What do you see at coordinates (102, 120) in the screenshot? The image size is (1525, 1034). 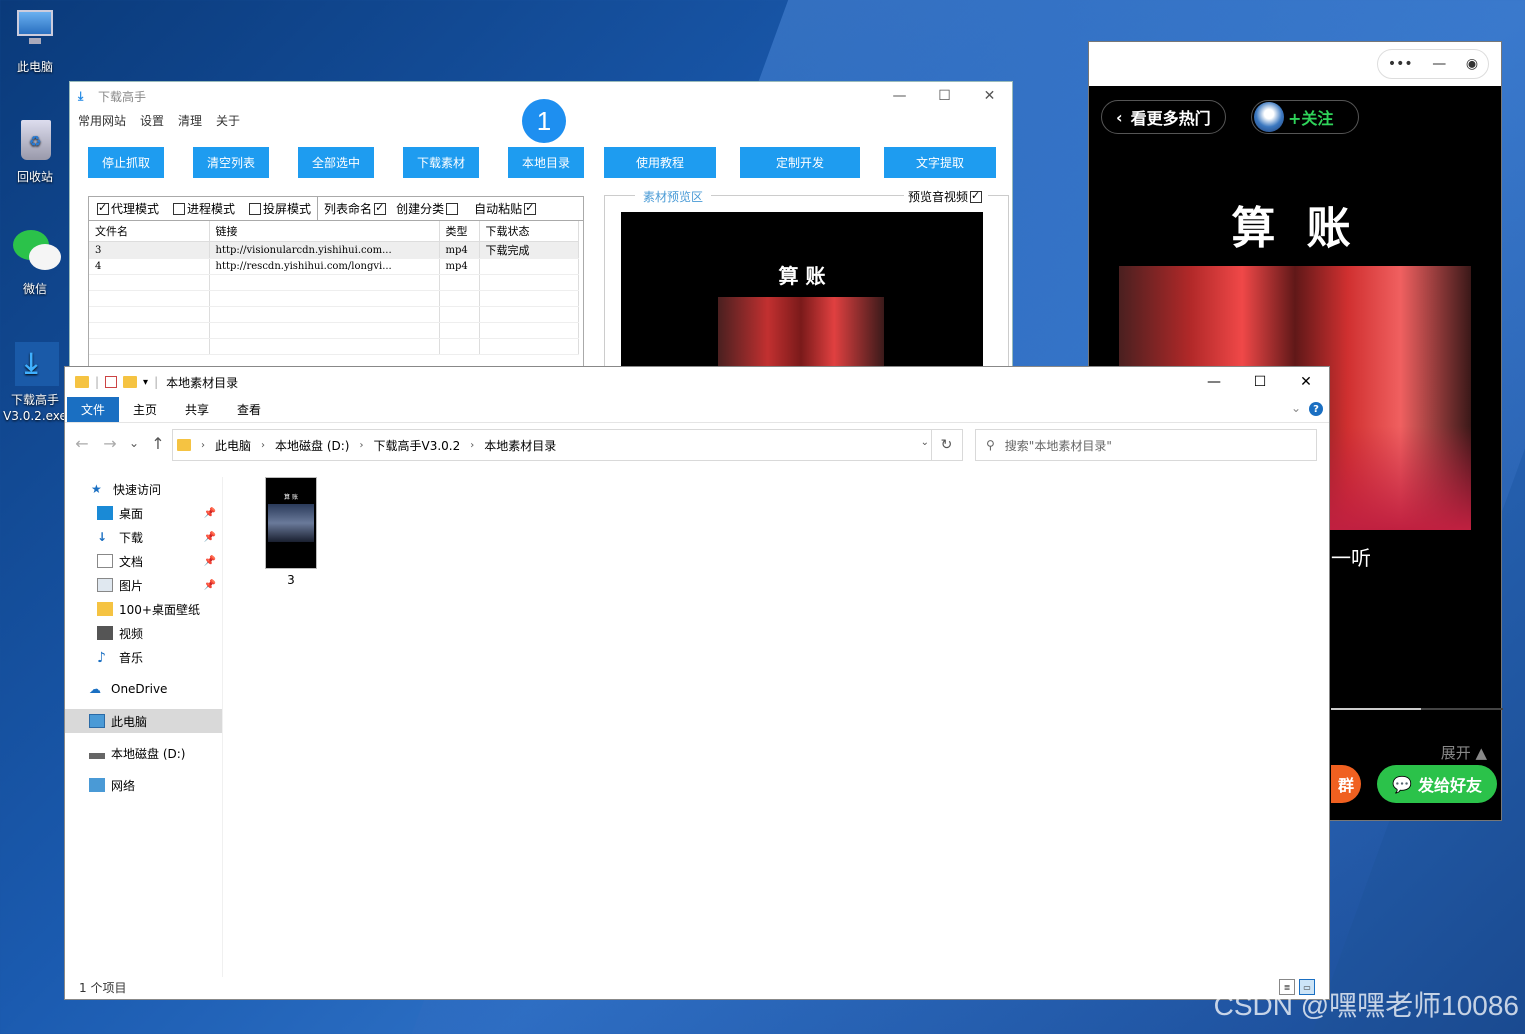 I see `menu-item-sites: 常用网站` at bounding box center [102, 120].